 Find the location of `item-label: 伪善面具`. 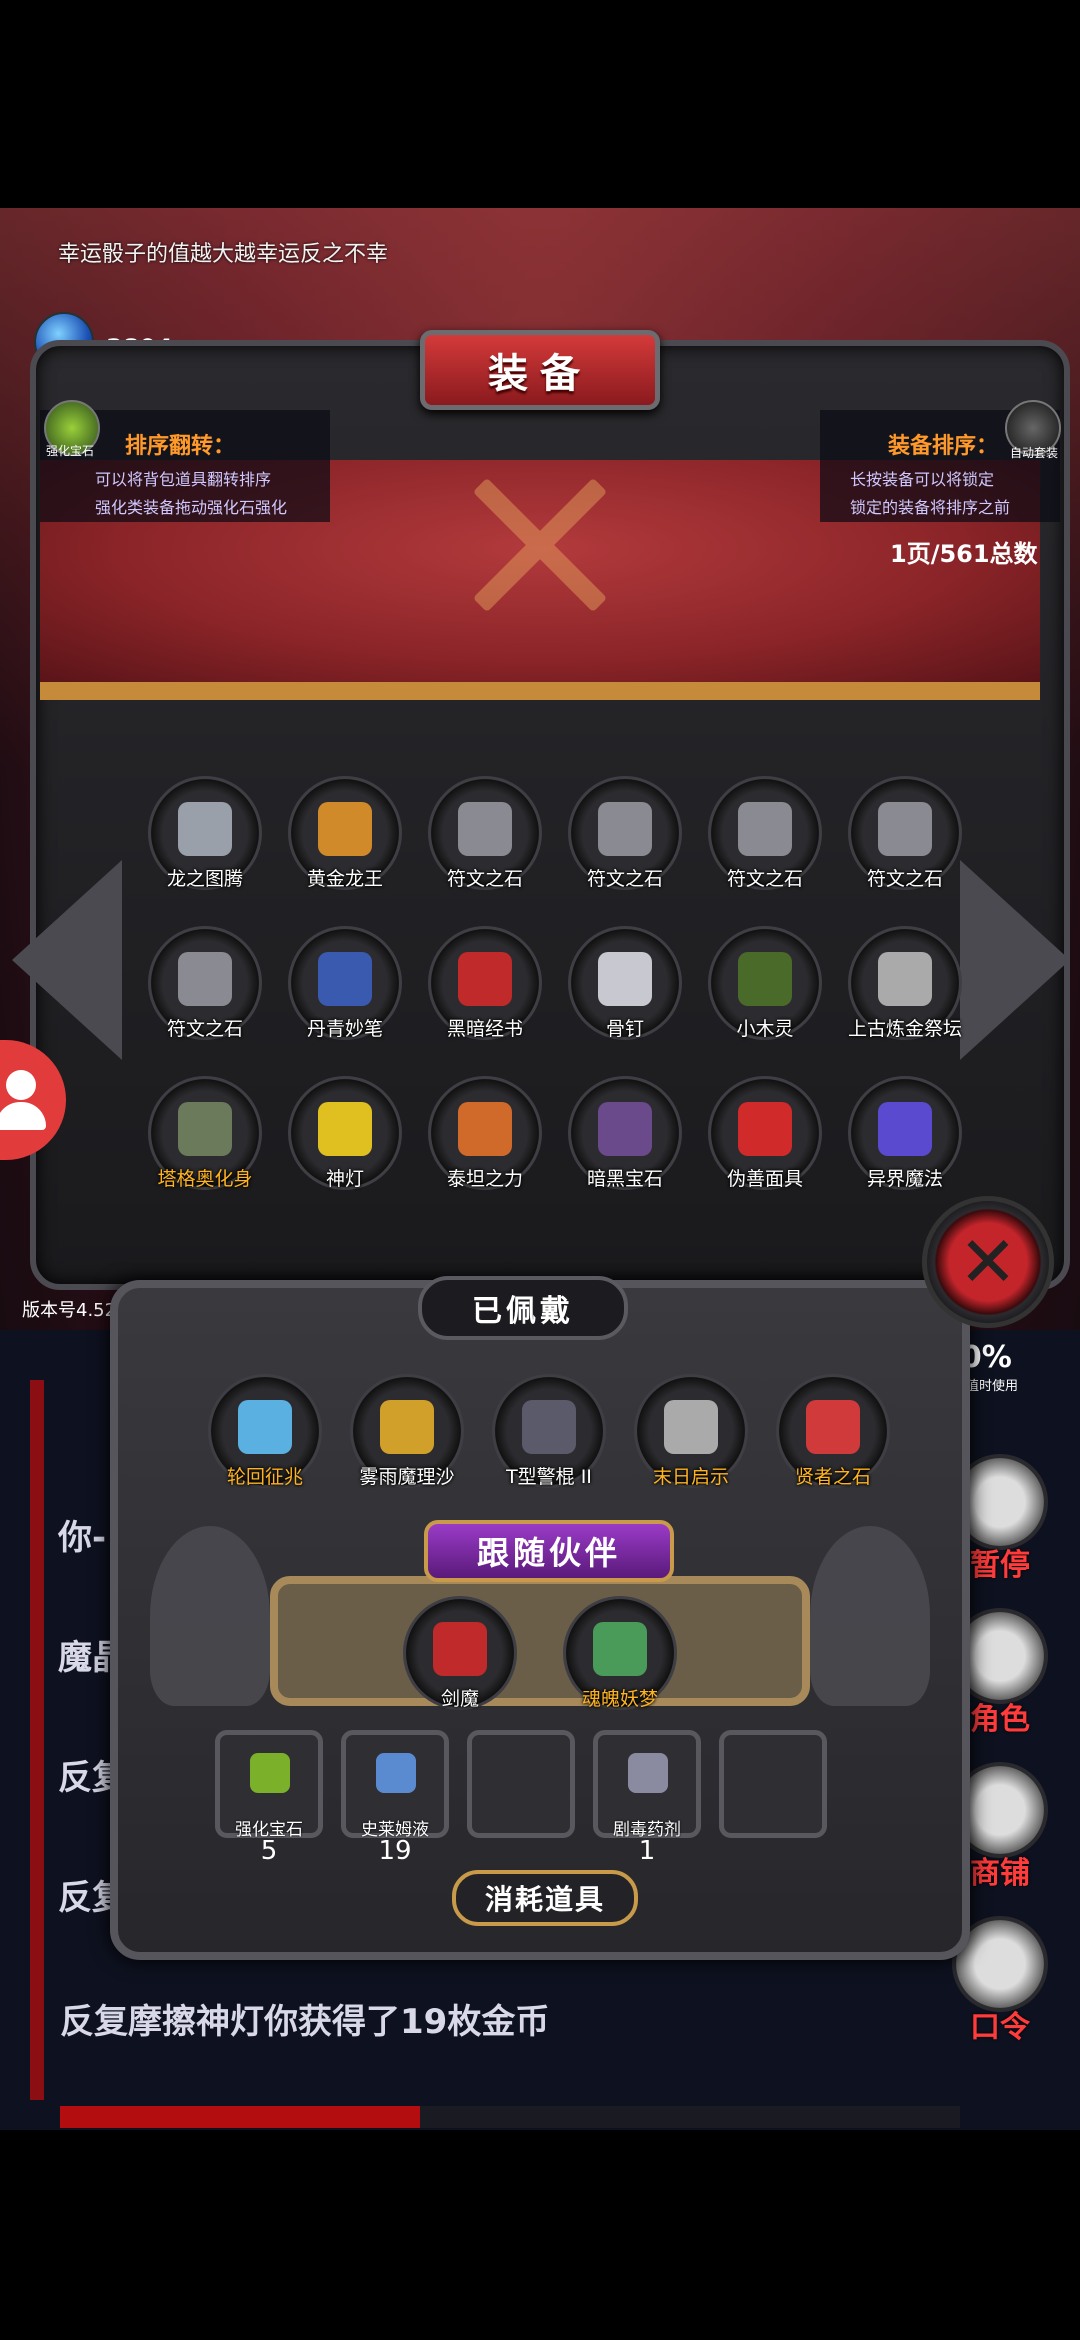

item-label: 伪善面具 is located at coordinates (764, 1179).